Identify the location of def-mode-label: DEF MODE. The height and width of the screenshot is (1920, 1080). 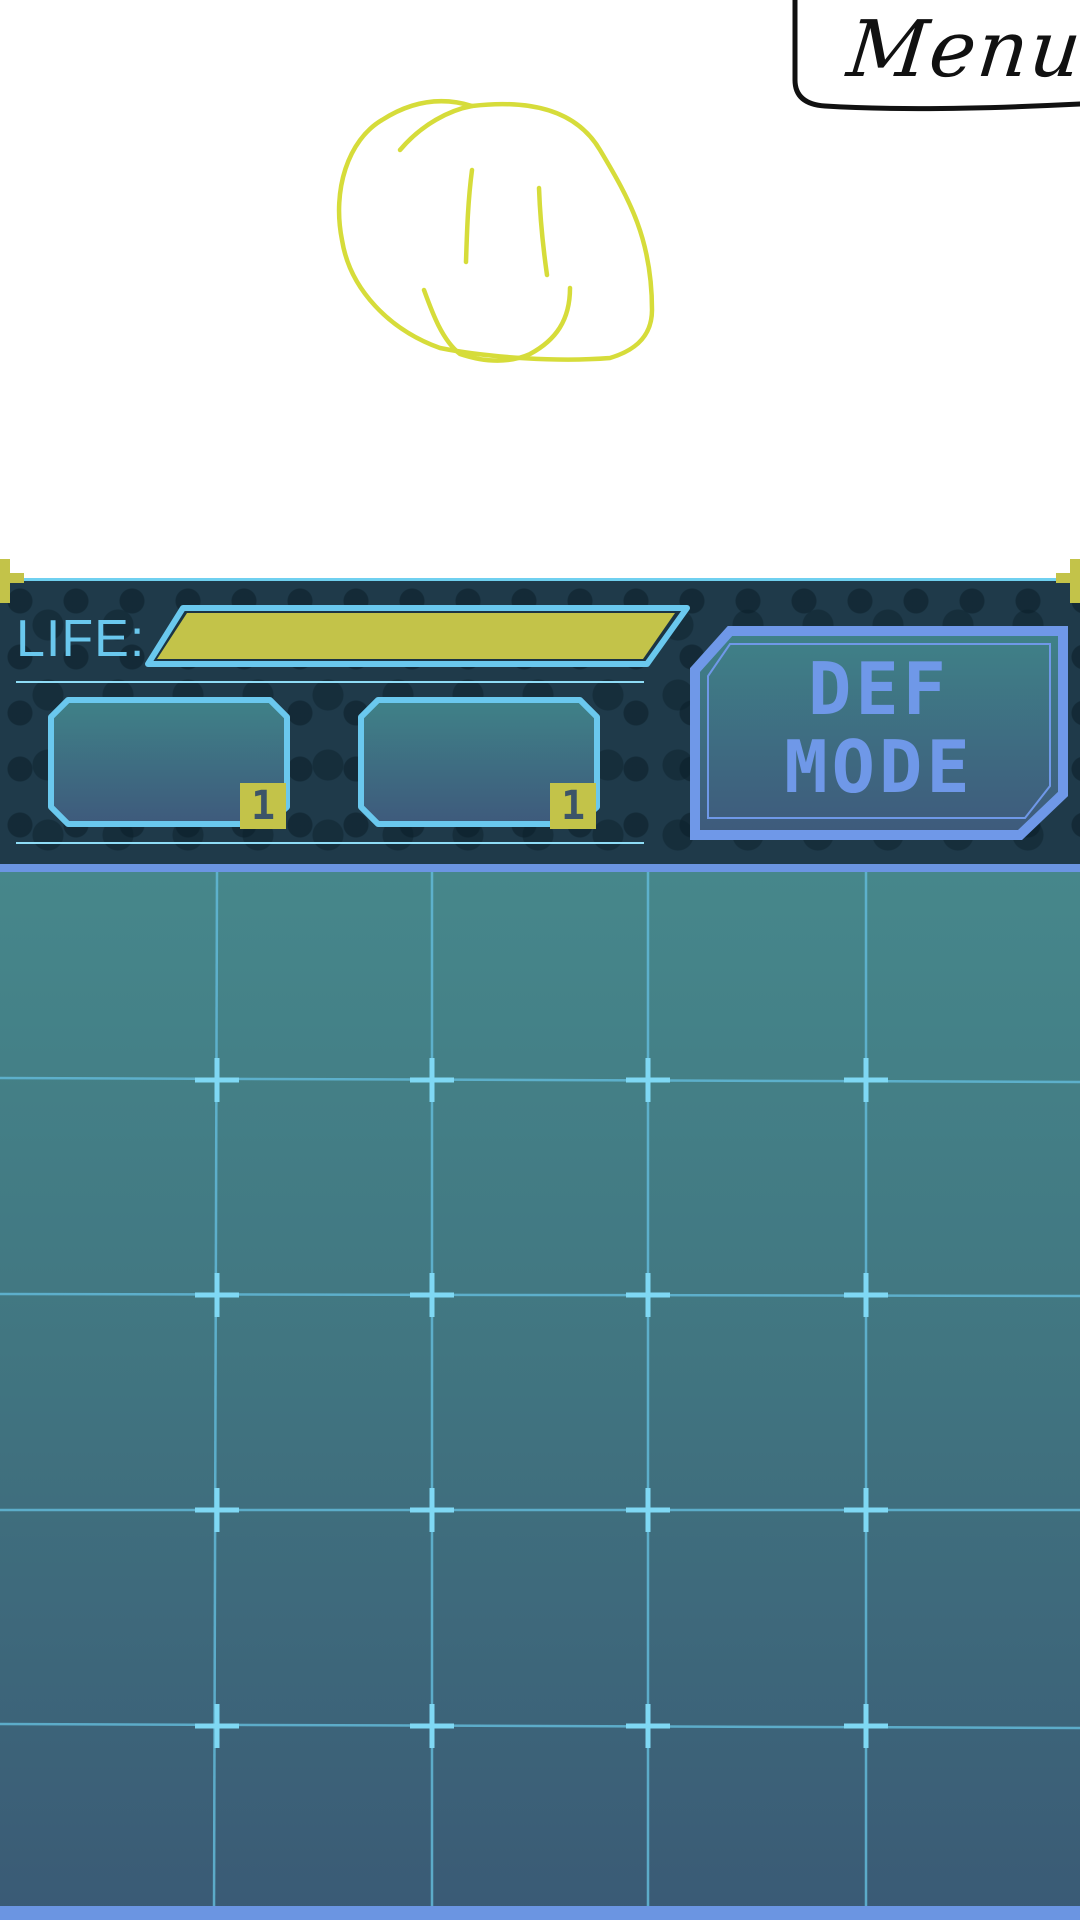
(879, 728).